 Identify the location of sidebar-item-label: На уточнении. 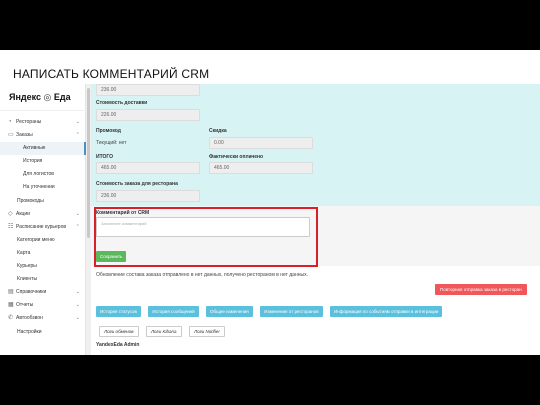
(39, 187).